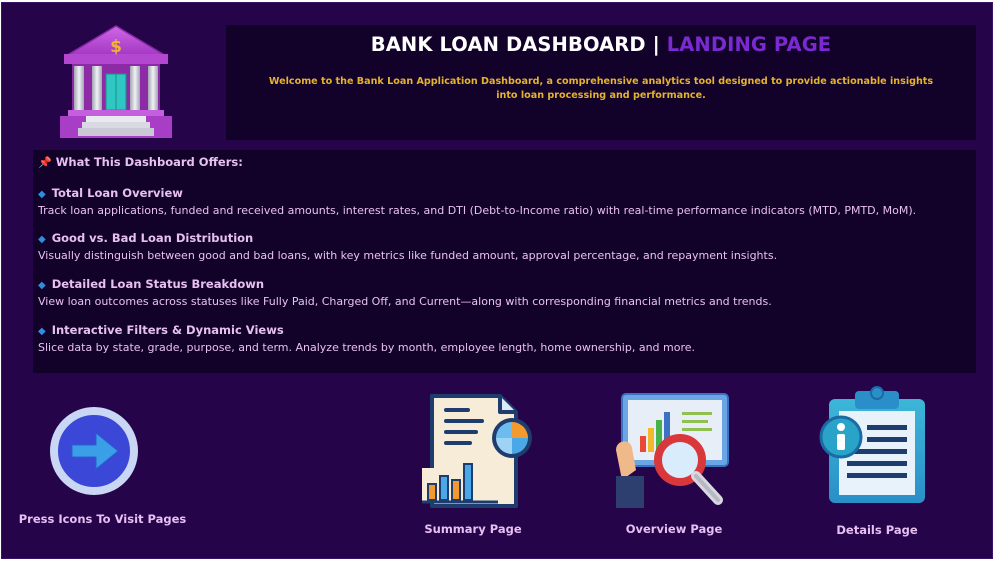 This screenshot has height=561, width=995. Describe the element at coordinates (167, 330) in the screenshot. I see `feature-title: Interactive Filters & Dynamic Views` at that location.